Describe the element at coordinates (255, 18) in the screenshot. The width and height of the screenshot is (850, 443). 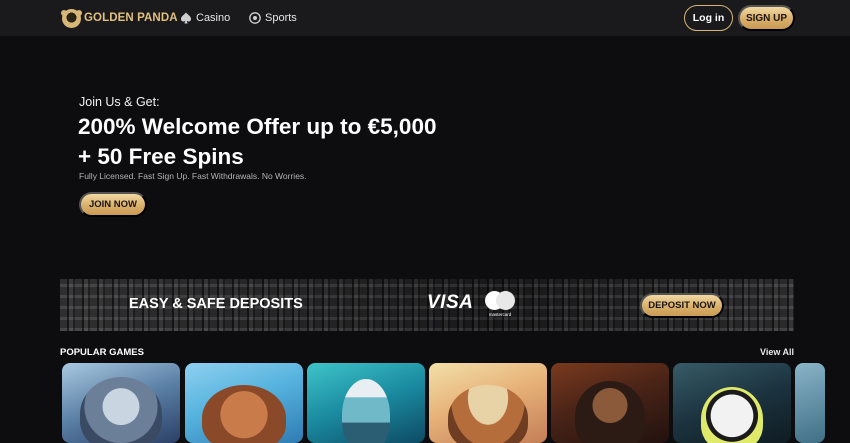
I see `soccer-ball-icon` at that location.